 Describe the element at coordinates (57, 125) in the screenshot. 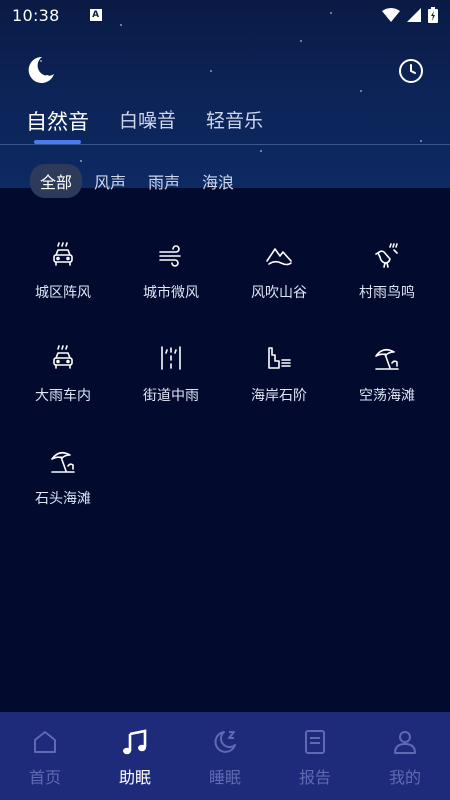

I see `tab-nature-sounds: 自然音` at that location.